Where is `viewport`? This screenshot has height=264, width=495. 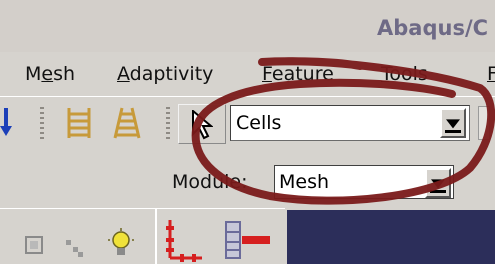 viewport is located at coordinates (391, 237).